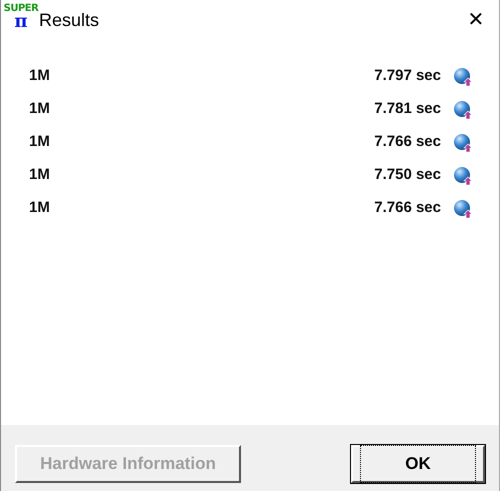  What do you see at coordinates (407, 109) in the screenshot?
I see `result-time: 7.781 sec` at bounding box center [407, 109].